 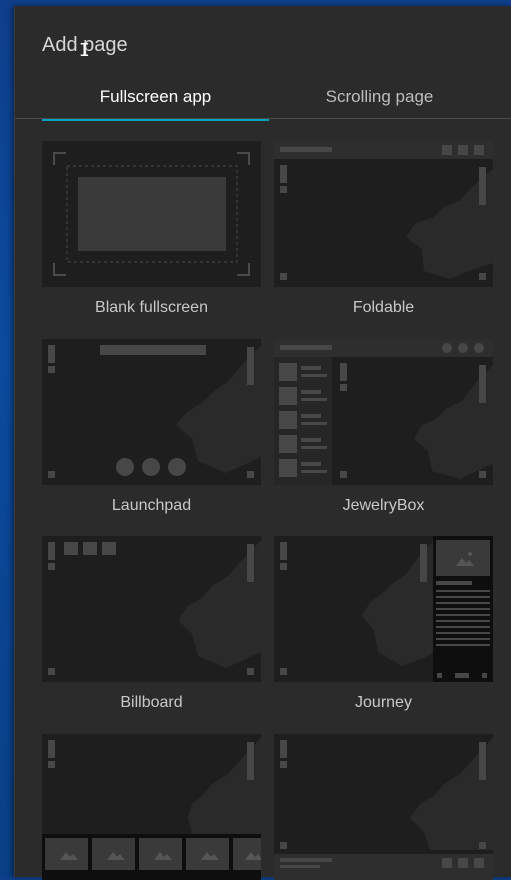 What do you see at coordinates (151, 307) in the screenshot?
I see `template-label: Blank fullscreen` at bounding box center [151, 307].